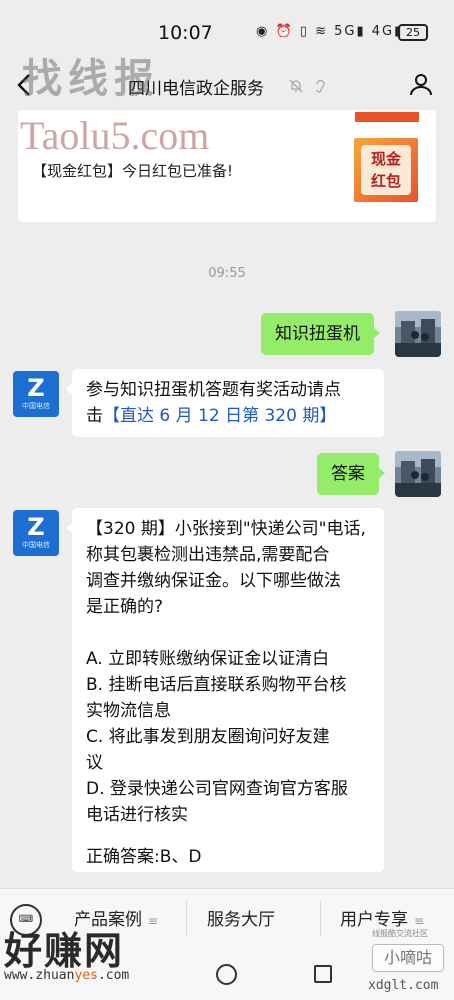  I want to click on message-bubble-sent: 知识扭蛋机, so click(320, 334).